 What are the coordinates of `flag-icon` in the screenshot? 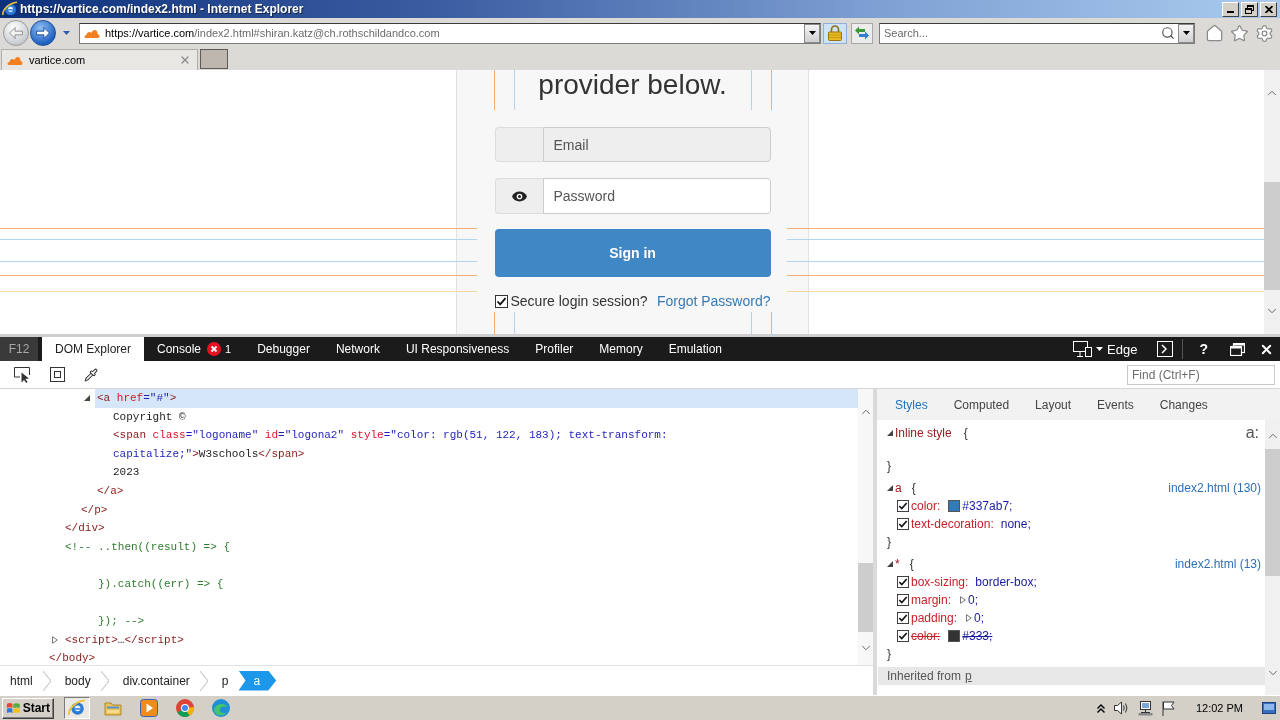 It's located at (1168, 708).